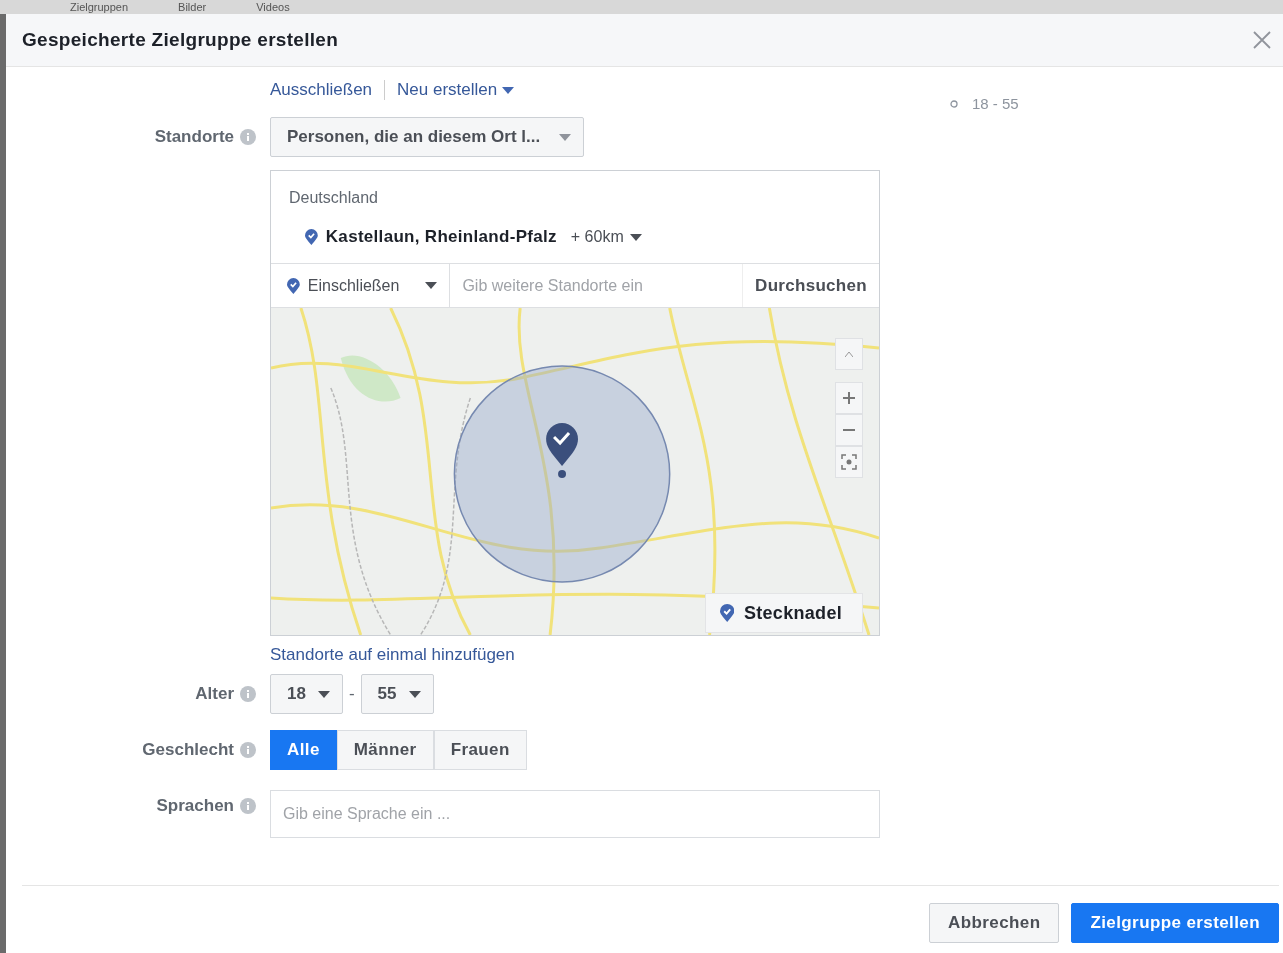 The height and width of the screenshot is (953, 1283). What do you see at coordinates (849, 354) in the screenshot?
I see `chevron-up-icon` at bounding box center [849, 354].